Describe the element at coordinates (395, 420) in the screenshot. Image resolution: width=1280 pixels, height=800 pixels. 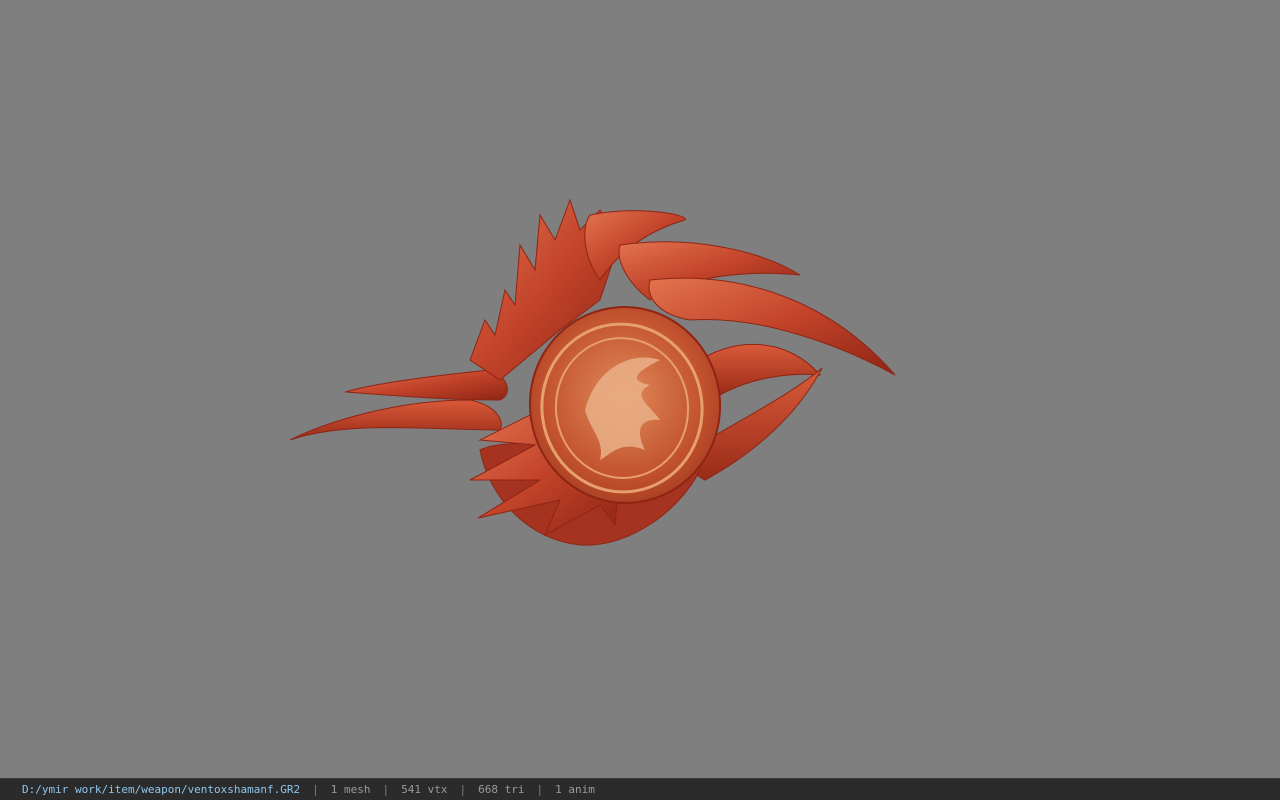
I see `feather-left-lower` at that location.